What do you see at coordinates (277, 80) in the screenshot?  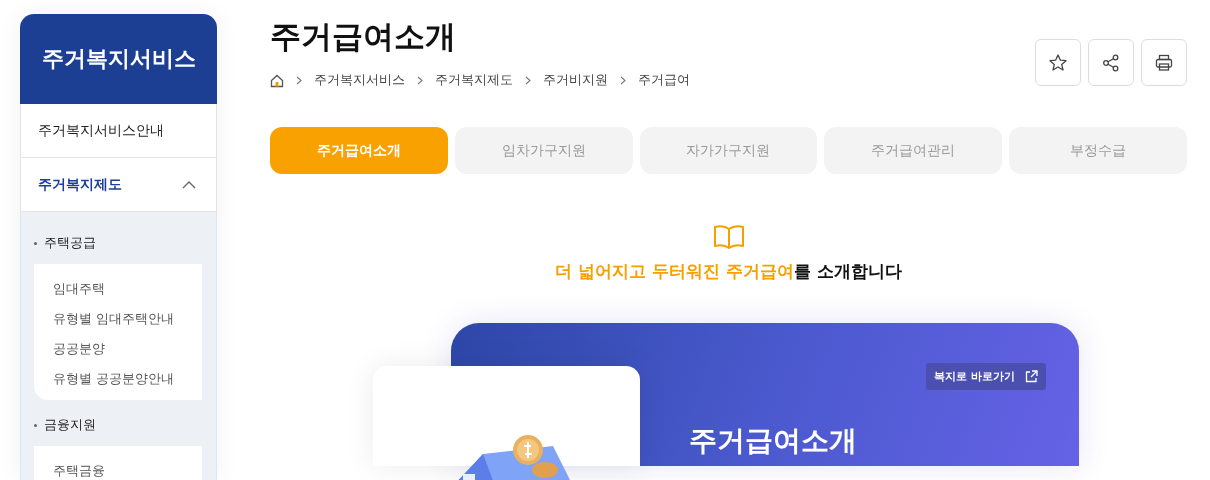 I see `home-icon` at bounding box center [277, 80].